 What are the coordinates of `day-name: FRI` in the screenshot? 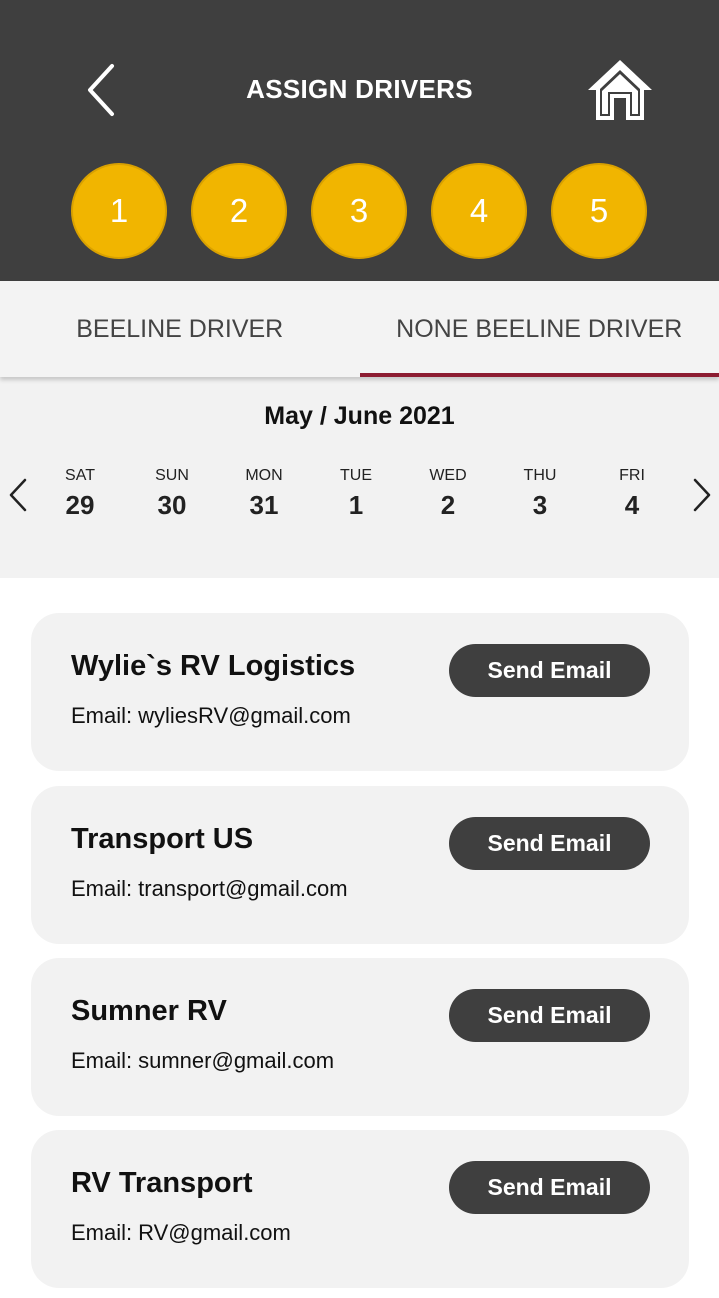 It's located at (632, 475).